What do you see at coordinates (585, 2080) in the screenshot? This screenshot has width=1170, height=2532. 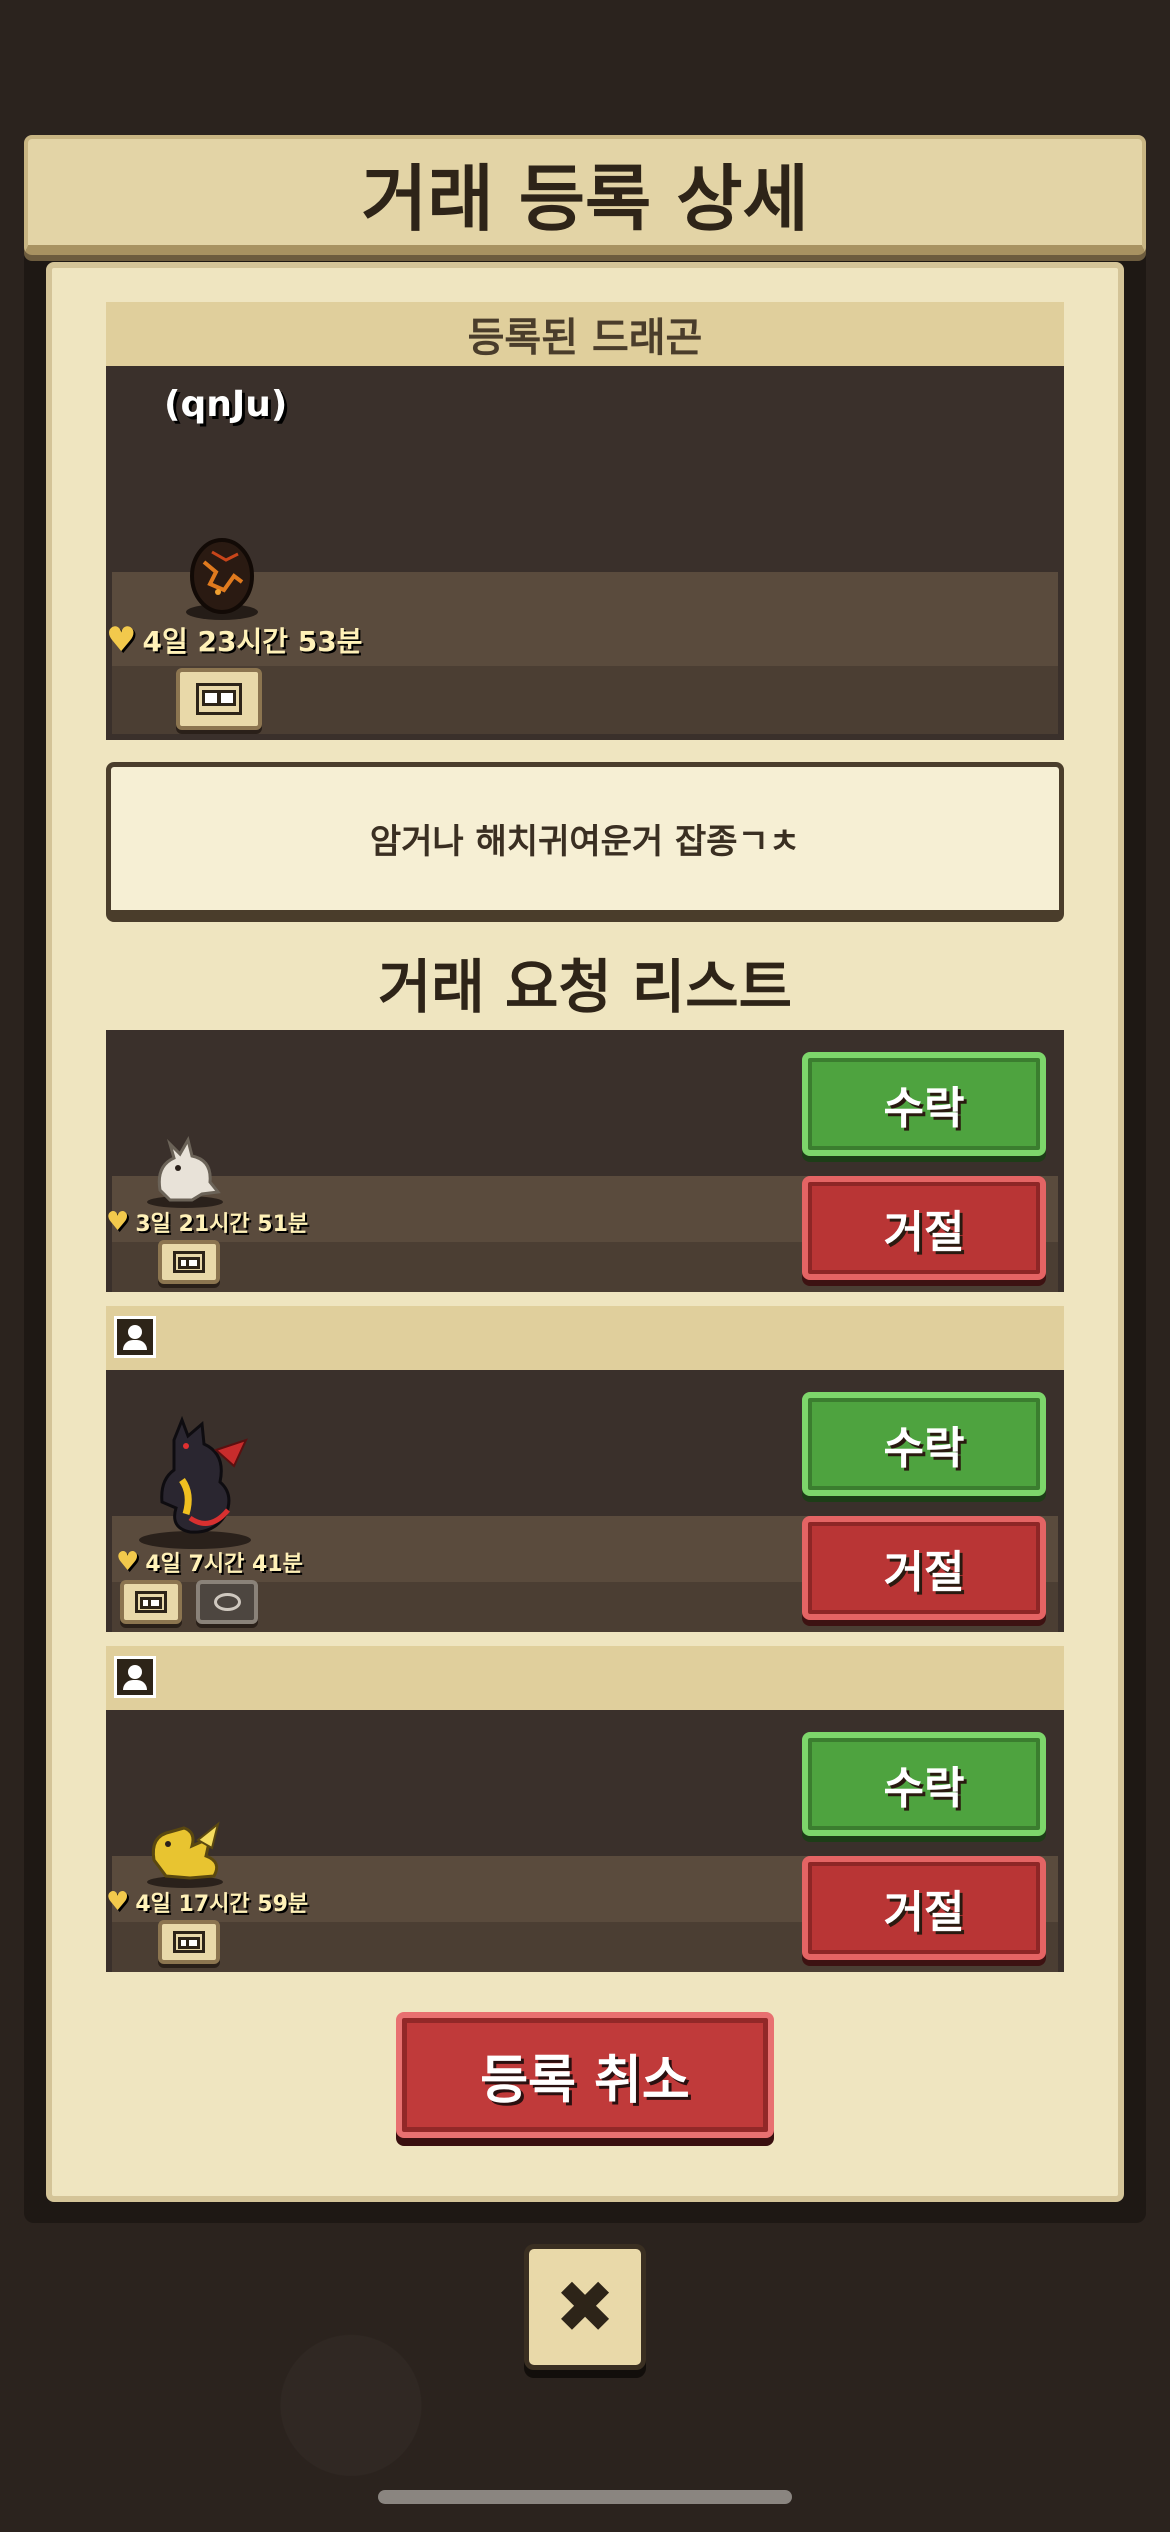 I see `cancel-registration-label: 등록 취소` at bounding box center [585, 2080].